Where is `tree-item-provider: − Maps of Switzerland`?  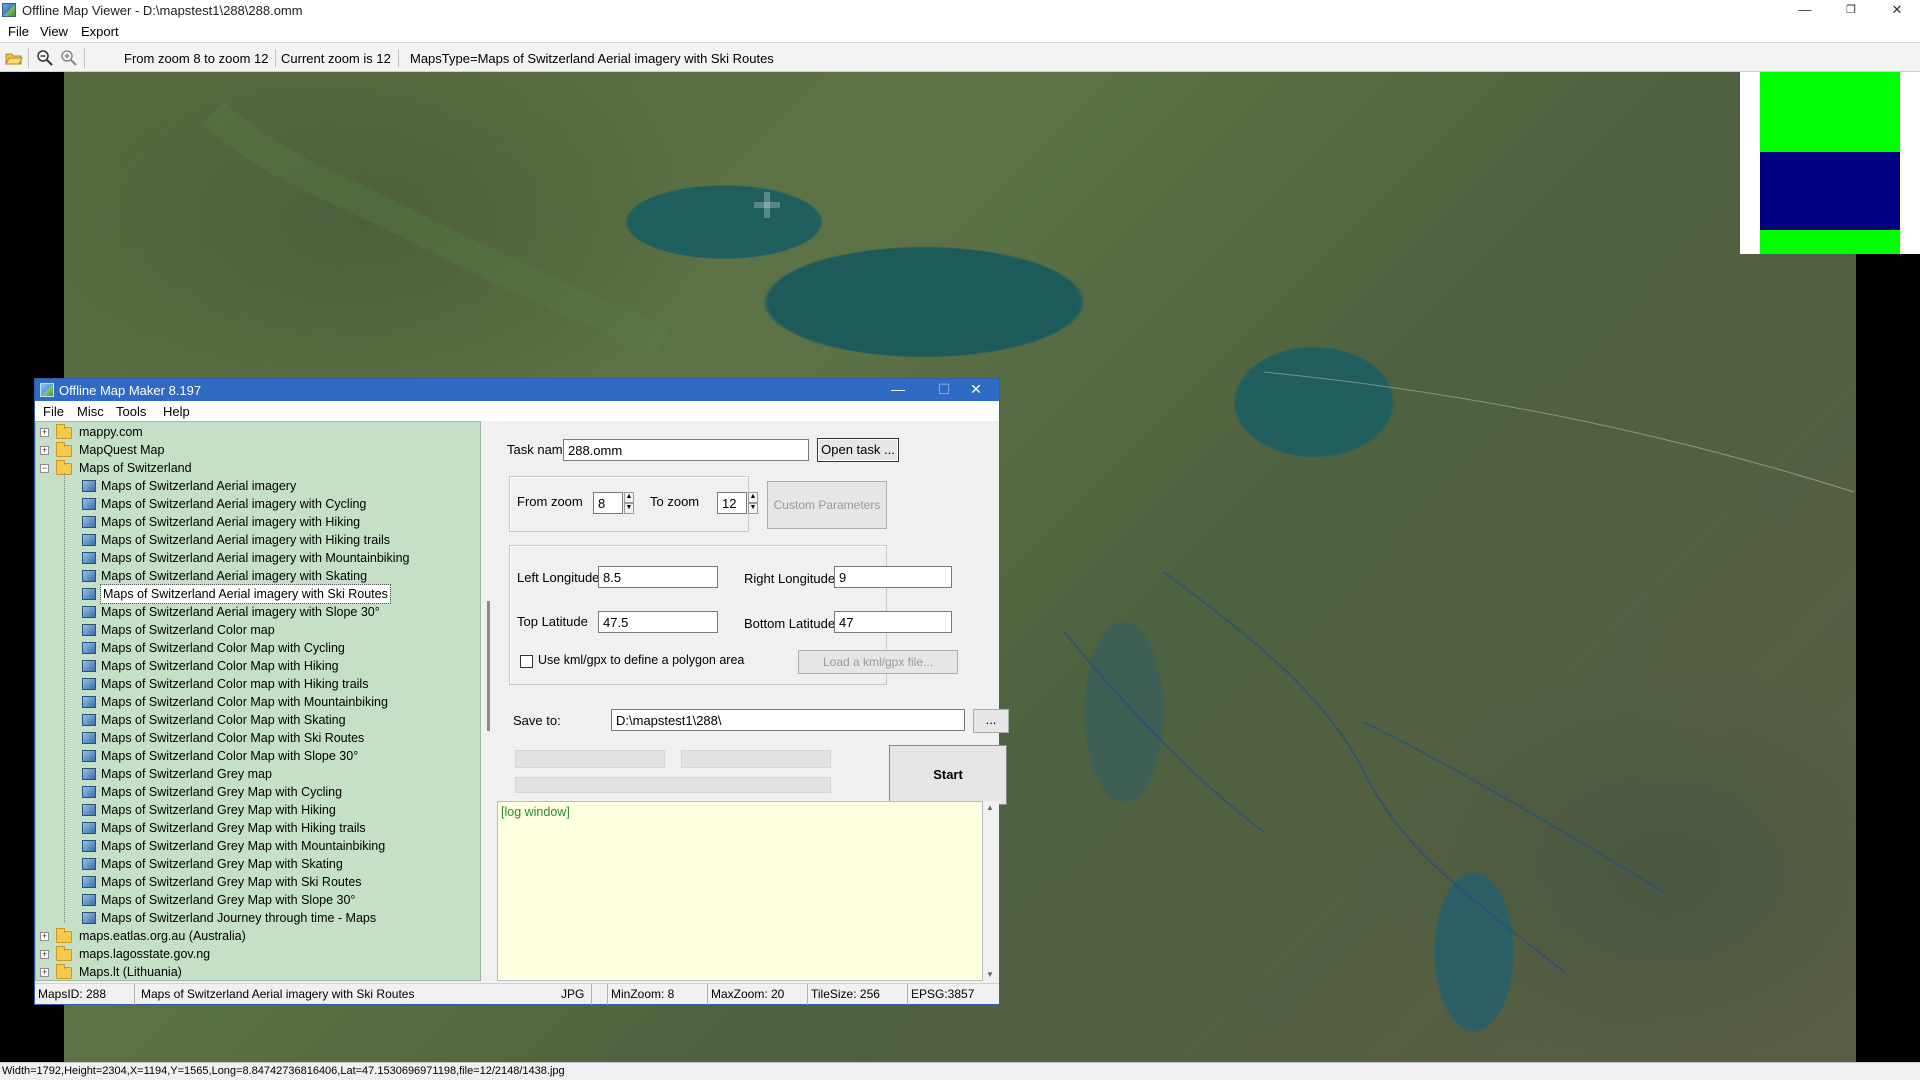
tree-item-provider: − Maps of Switzerland is located at coordinates (256, 468).